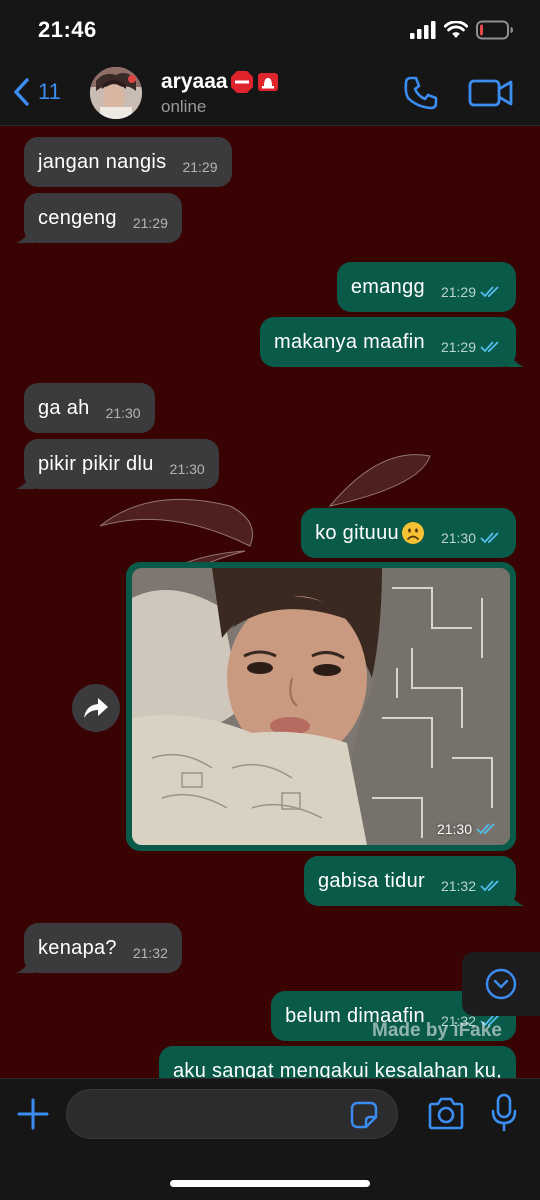 This screenshot has width=540, height=1200. I want to click on unread-chats-count: 11, so click(49, 91).